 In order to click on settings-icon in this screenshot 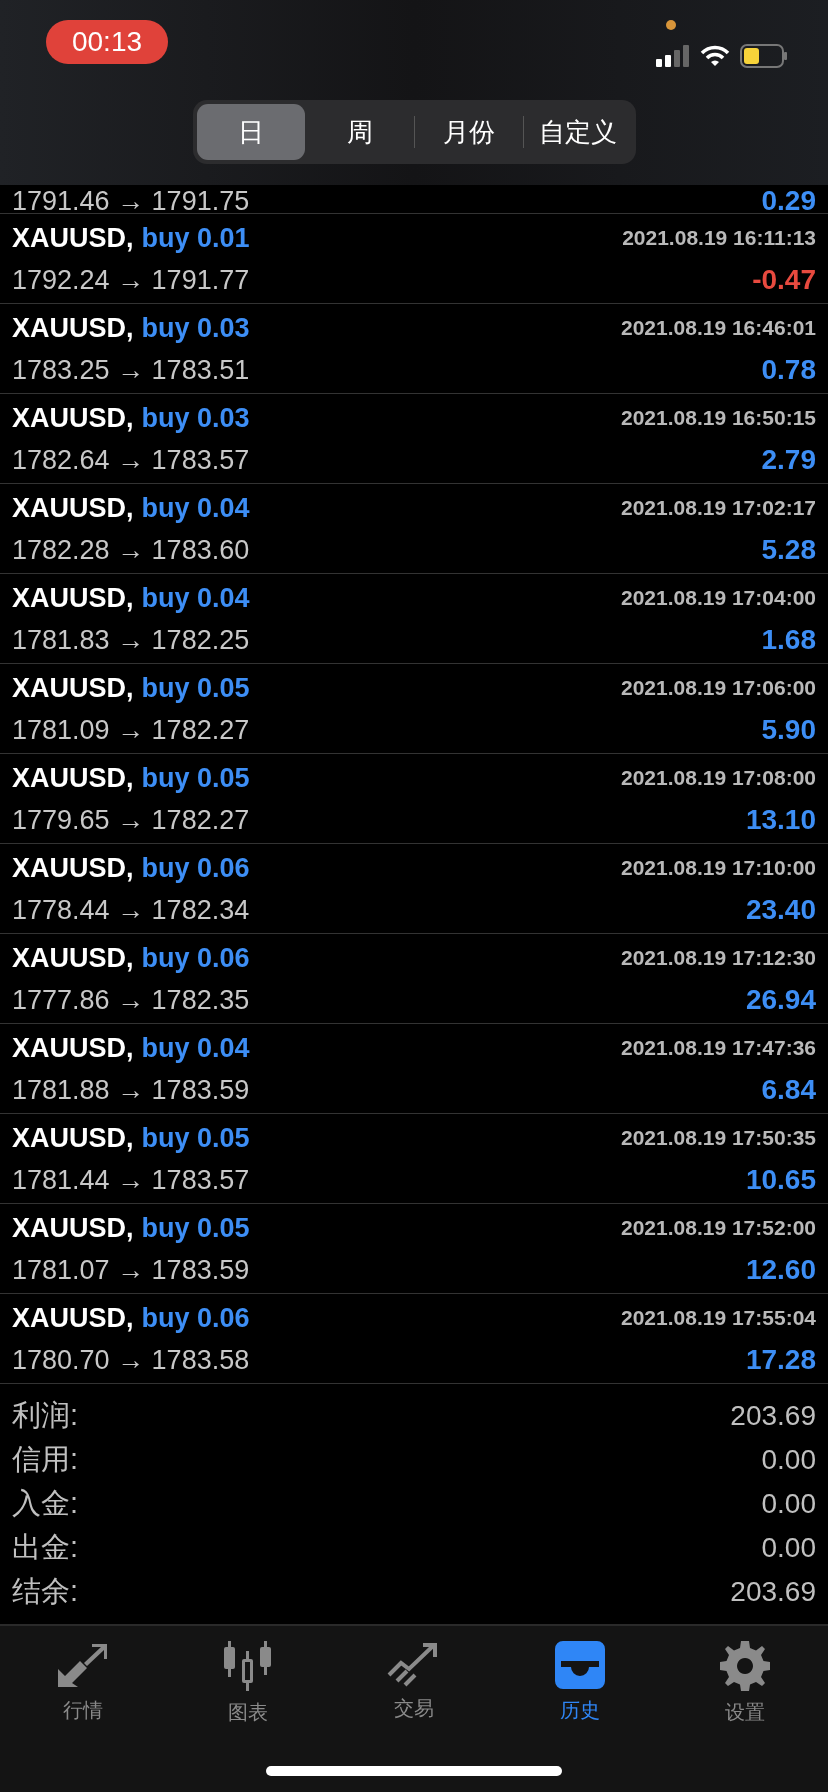, I will do `click(745, 1666)`.